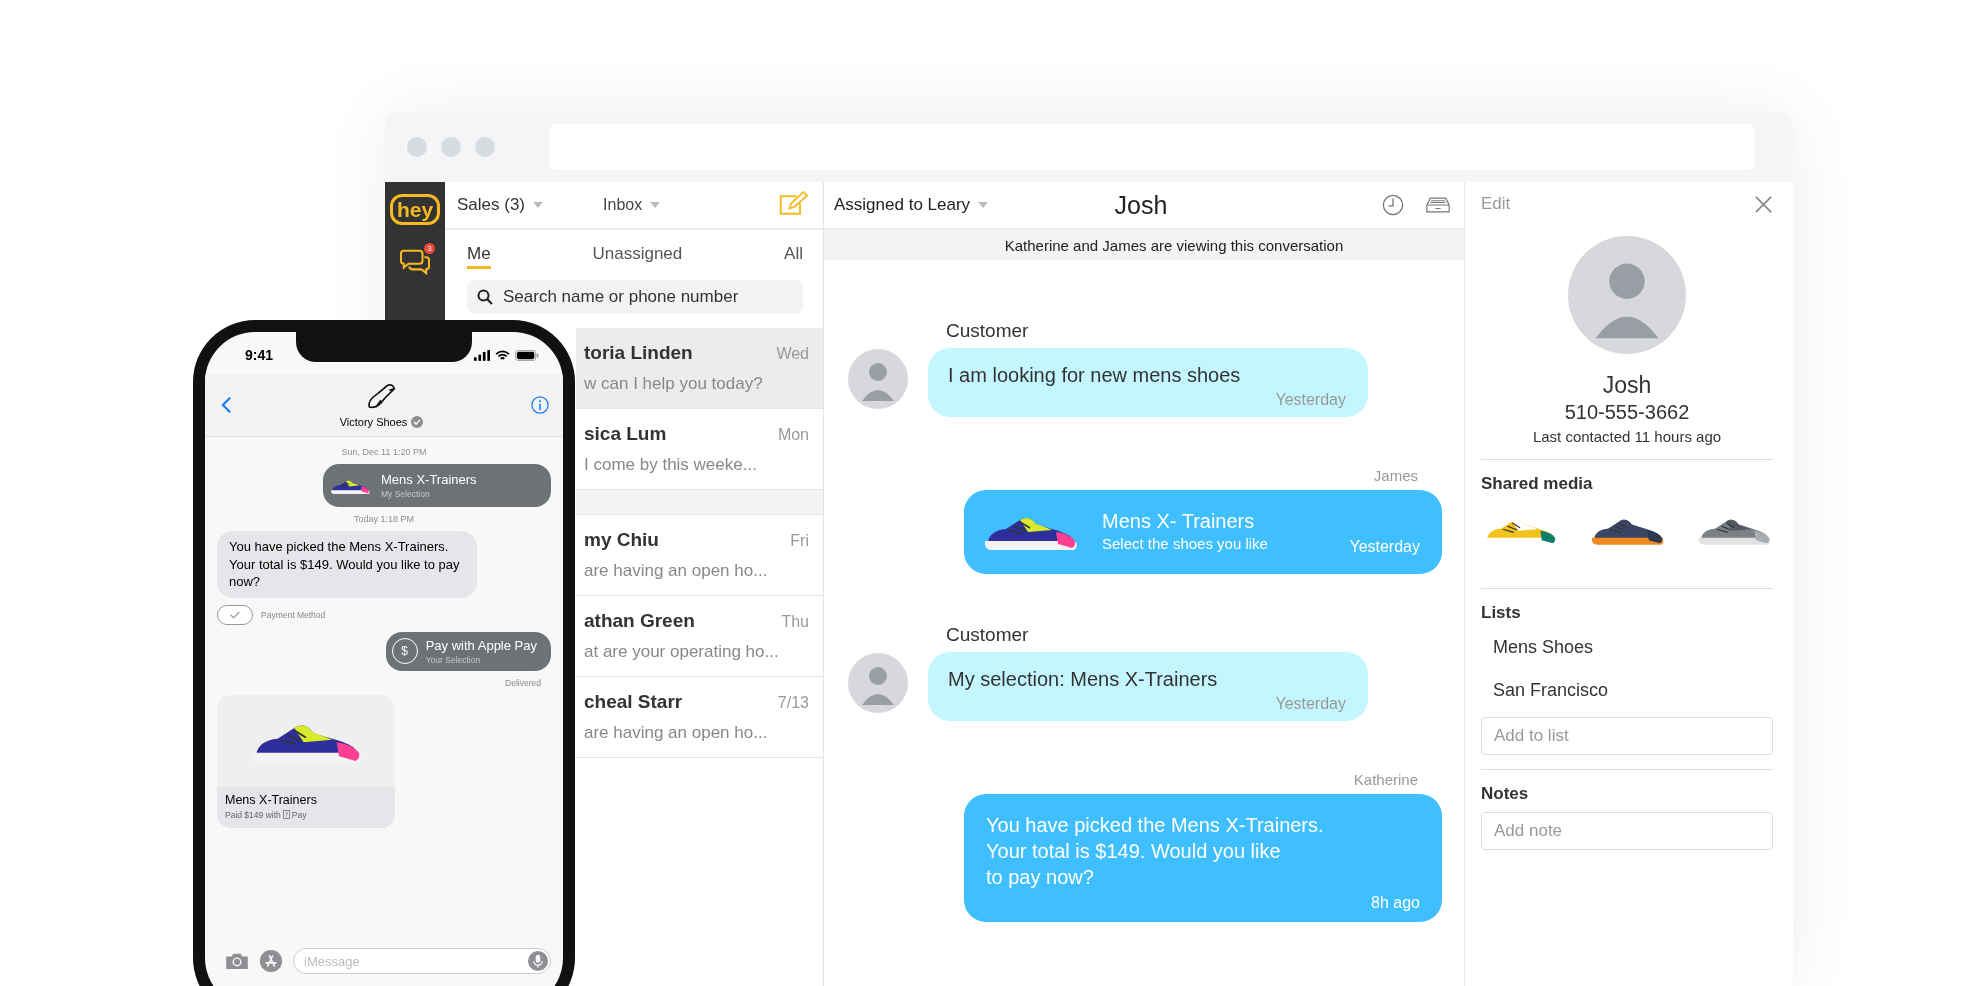 The width and height of the screenshot is (1988, 986). Describe the element at coordinates (1395, 903) in the screenshot. I see `message-time: 8h ago` at that location.